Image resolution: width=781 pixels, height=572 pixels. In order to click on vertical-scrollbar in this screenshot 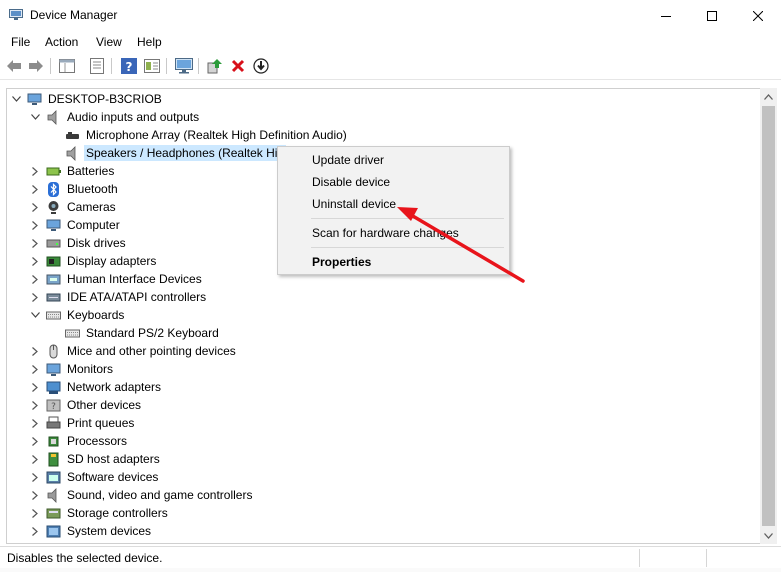, I will do `click(768, 316)`.